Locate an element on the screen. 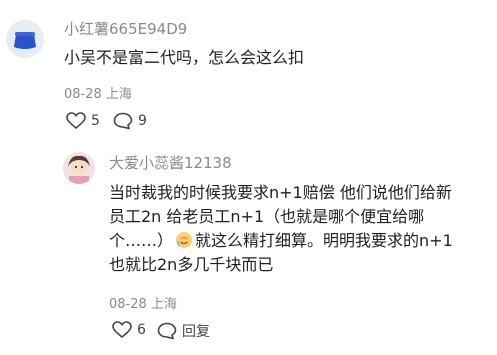 The image size is (497, 355). reply-label: 回复 is located at coordinates (196, 332).